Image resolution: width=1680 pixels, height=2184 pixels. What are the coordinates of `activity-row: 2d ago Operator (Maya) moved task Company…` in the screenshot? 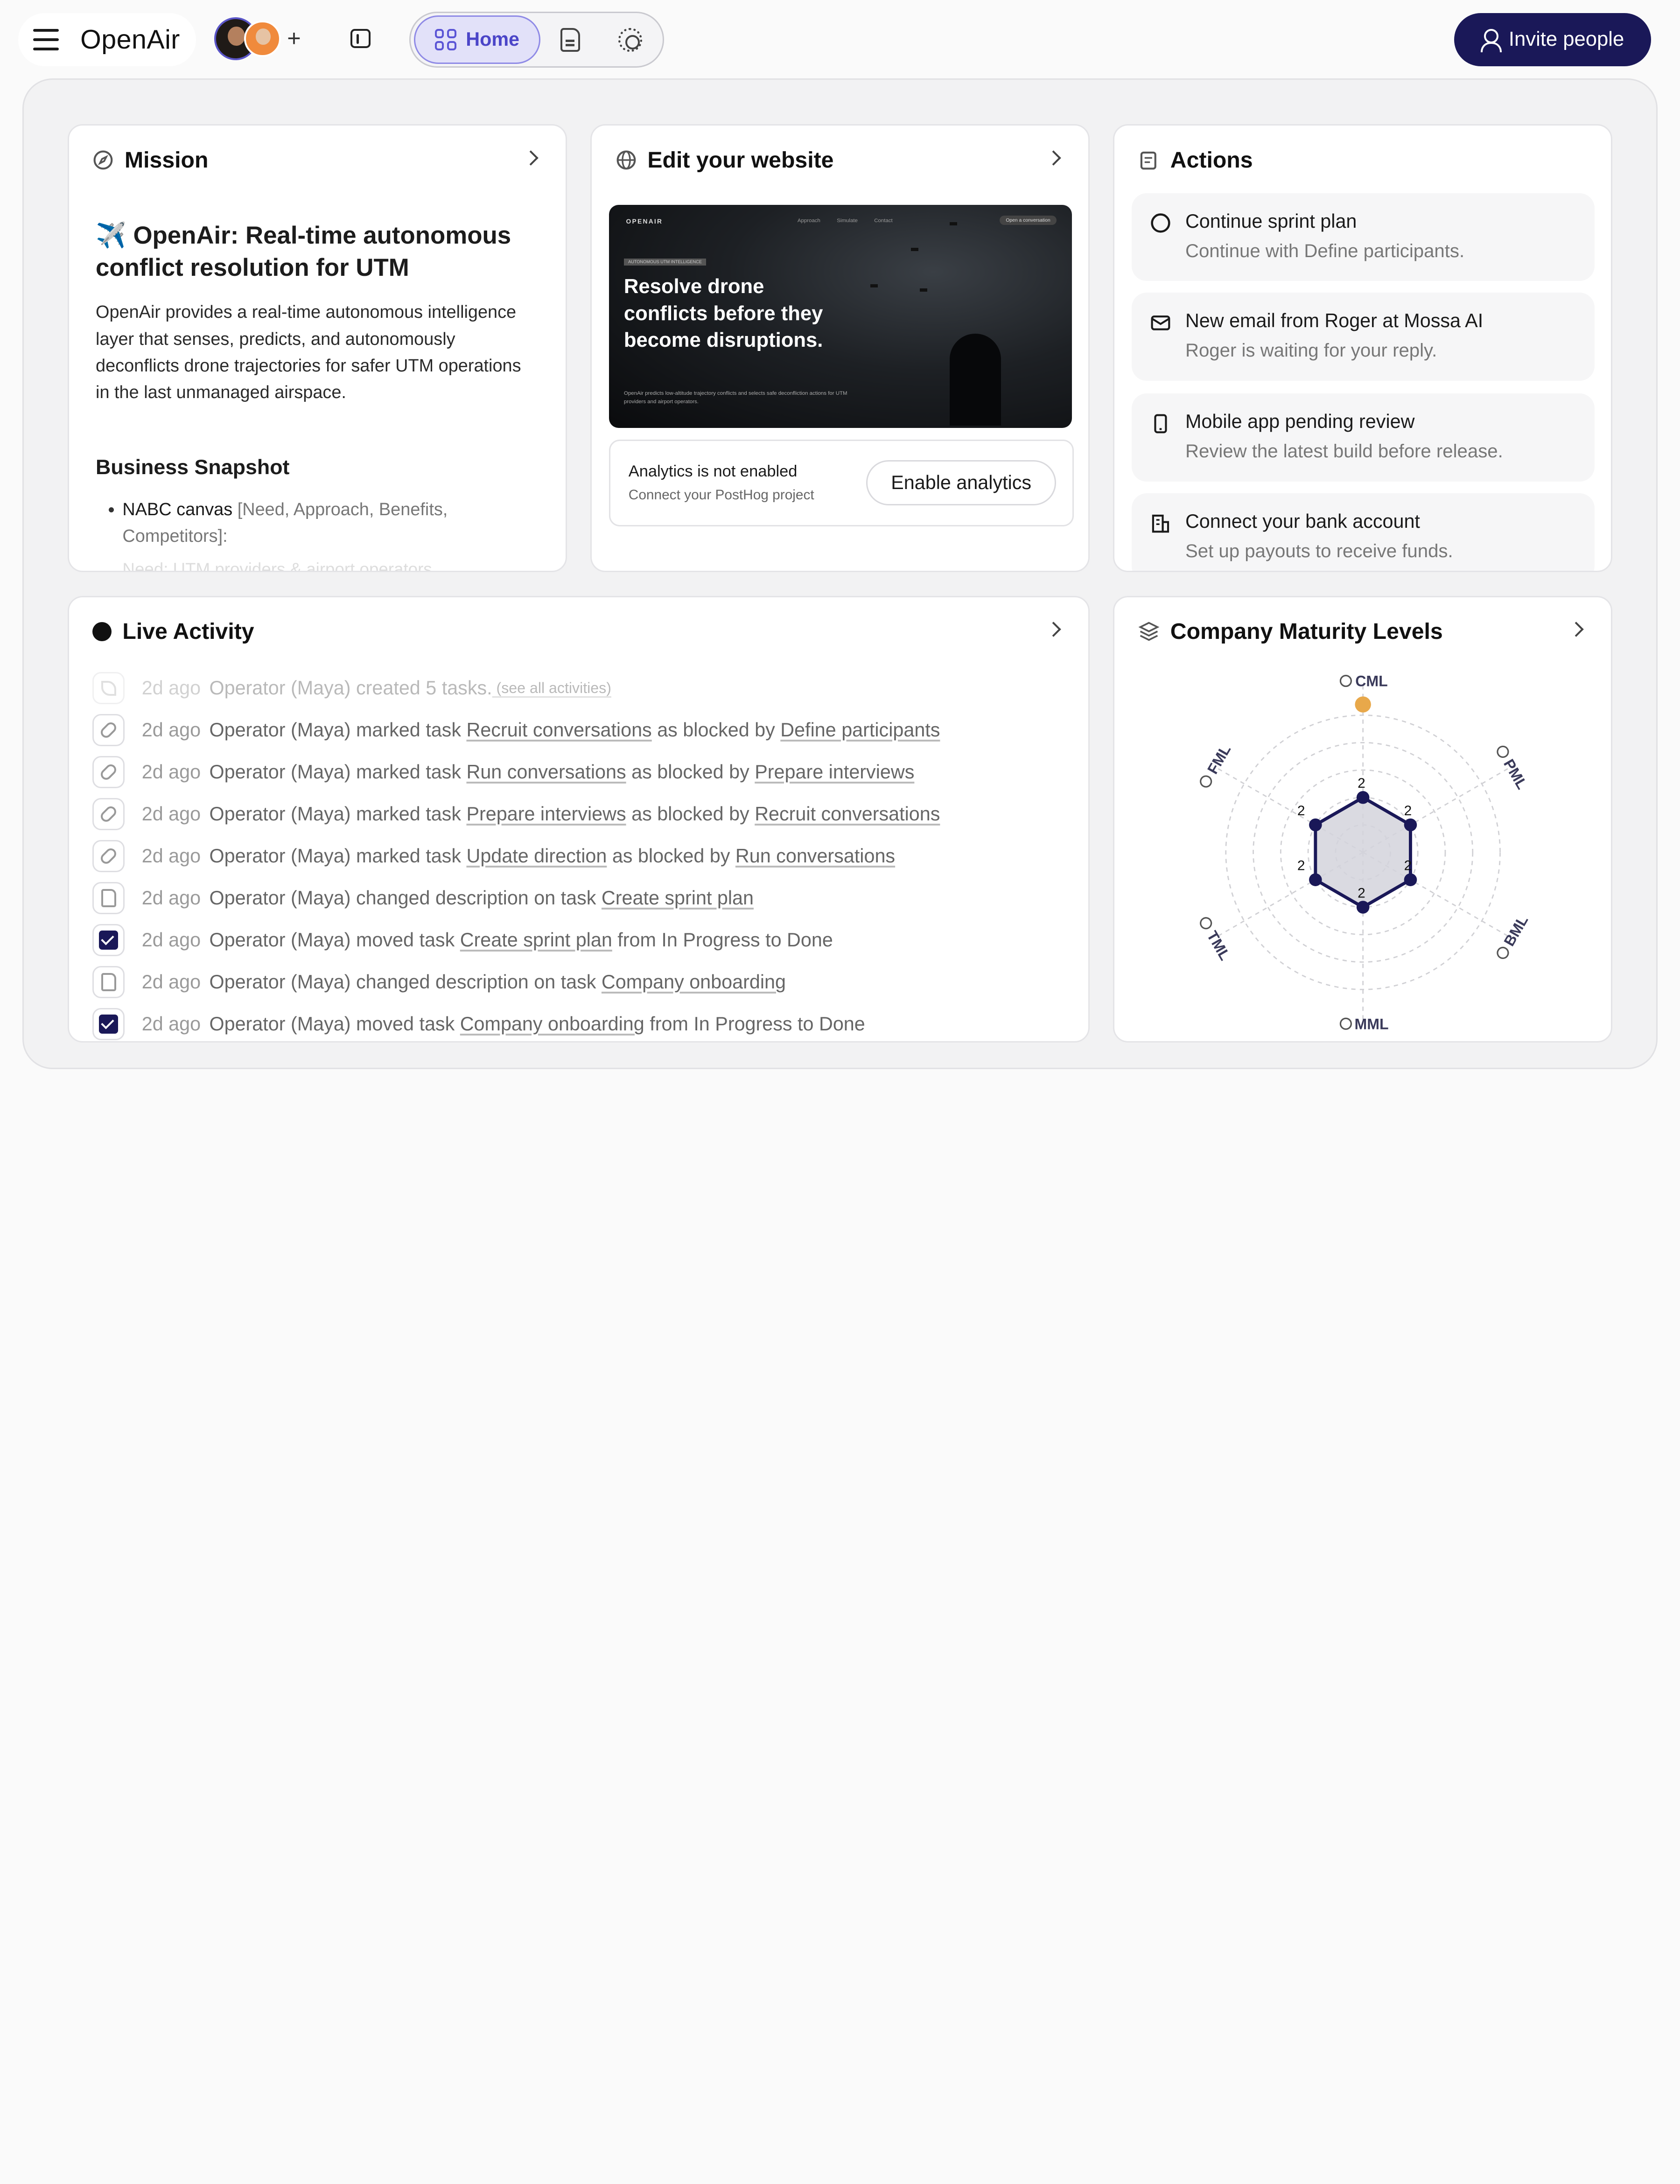 It's located at (478, 1024).